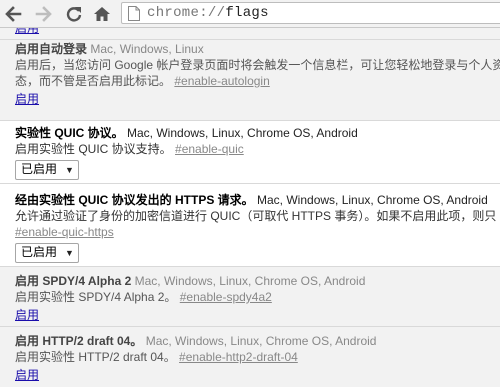 The height and width of the screenshot is (387, 500). What do you see at coordinates (96, 297) in the screenshot?
I see `experiment-description: 启用实验性 SPDY/4 Alpha 2。` at bounding box center [96, 297].